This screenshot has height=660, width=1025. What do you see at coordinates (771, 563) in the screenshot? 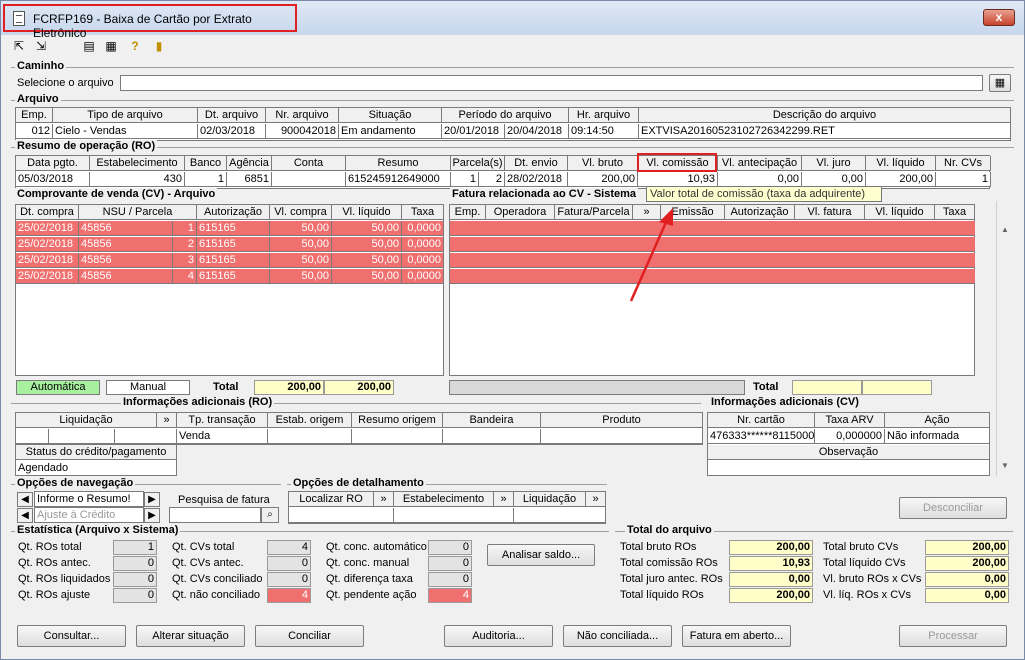
I see `total-value: 10,93` at bounding box center [771, 563].